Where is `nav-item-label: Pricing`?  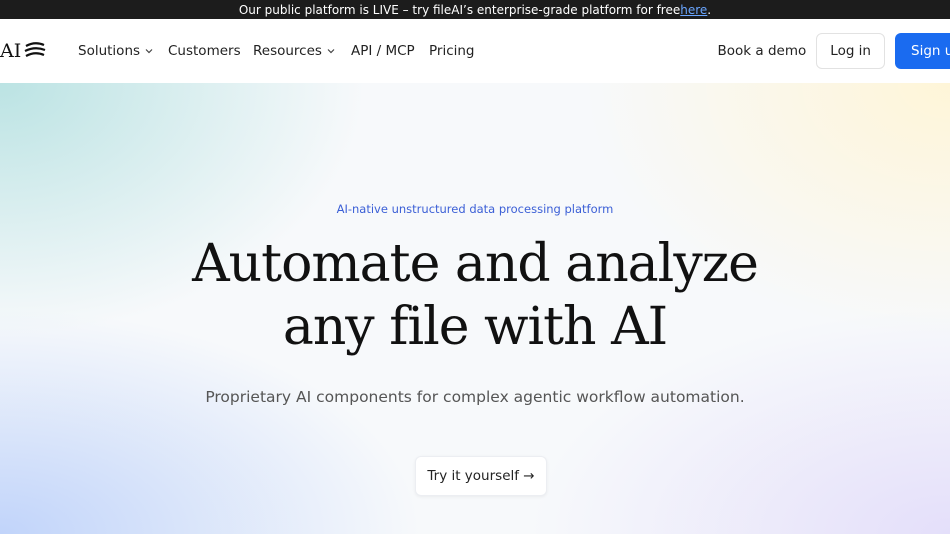 nav-item-label: Pricing is located at coordinates (452, 51).